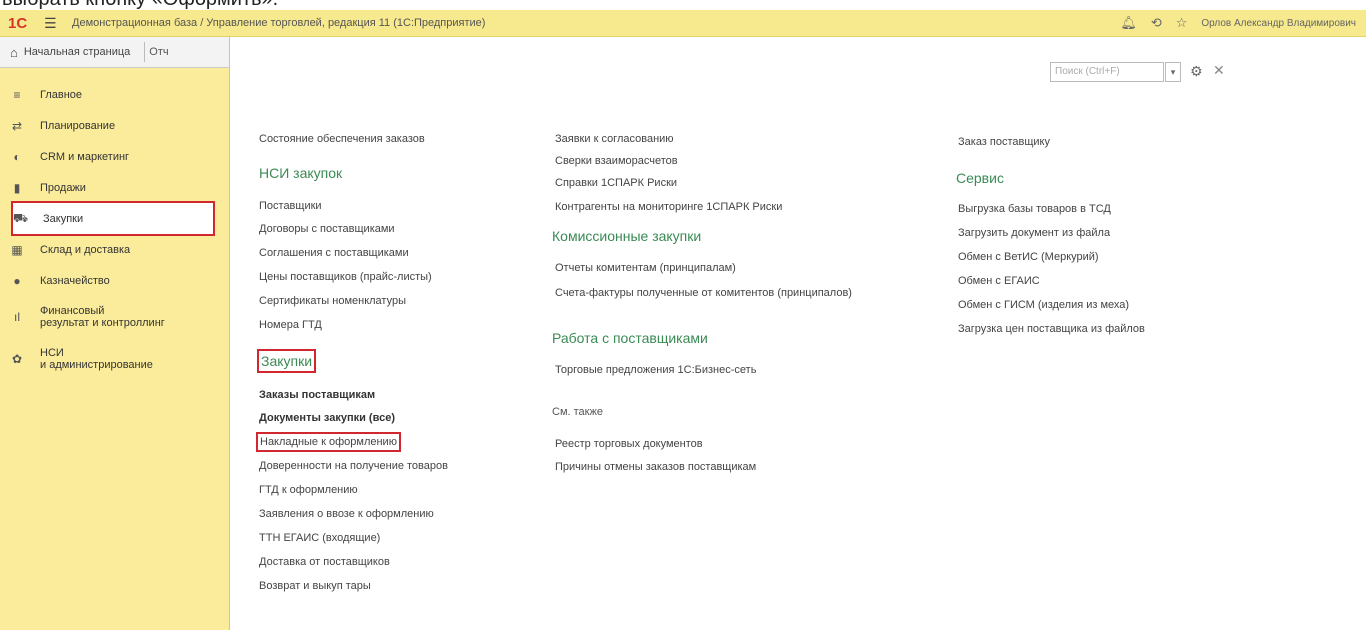 The height and width of the screenshot is (630, 1366). What do you see at coordinates (1028, 257) in the screenshot?
I see `link: Обмен с ВетИС (Меркурий)` at bounding box center [1028, 257].